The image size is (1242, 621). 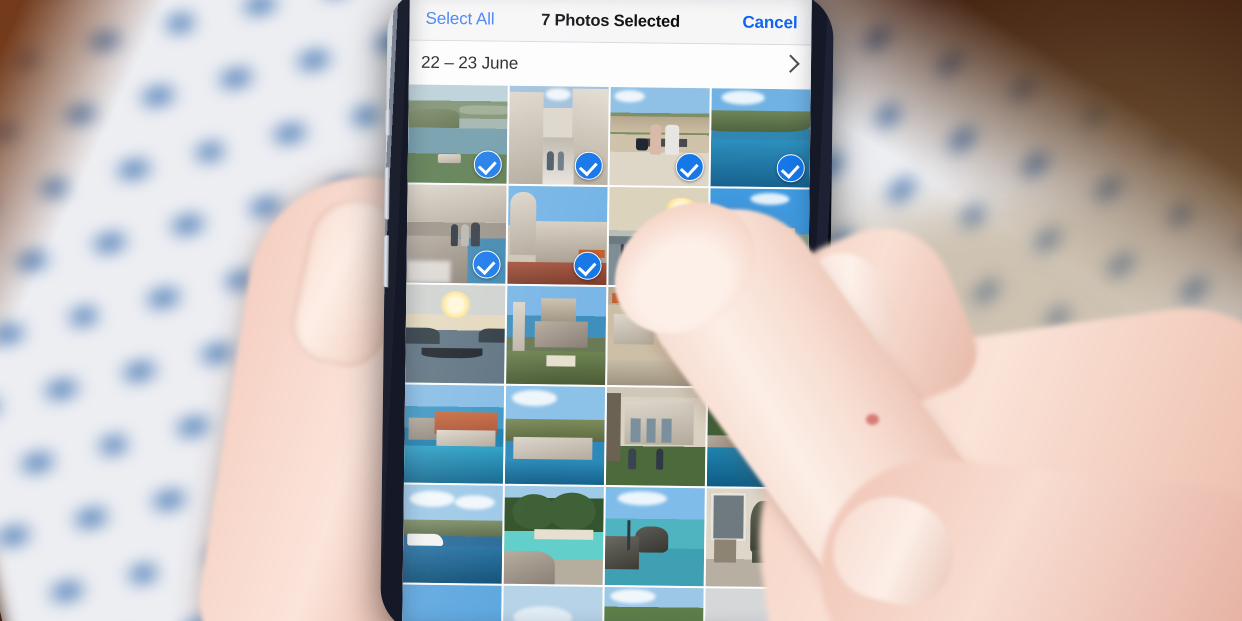 I want to click on skin-blemish, so click(x=872, y=419).